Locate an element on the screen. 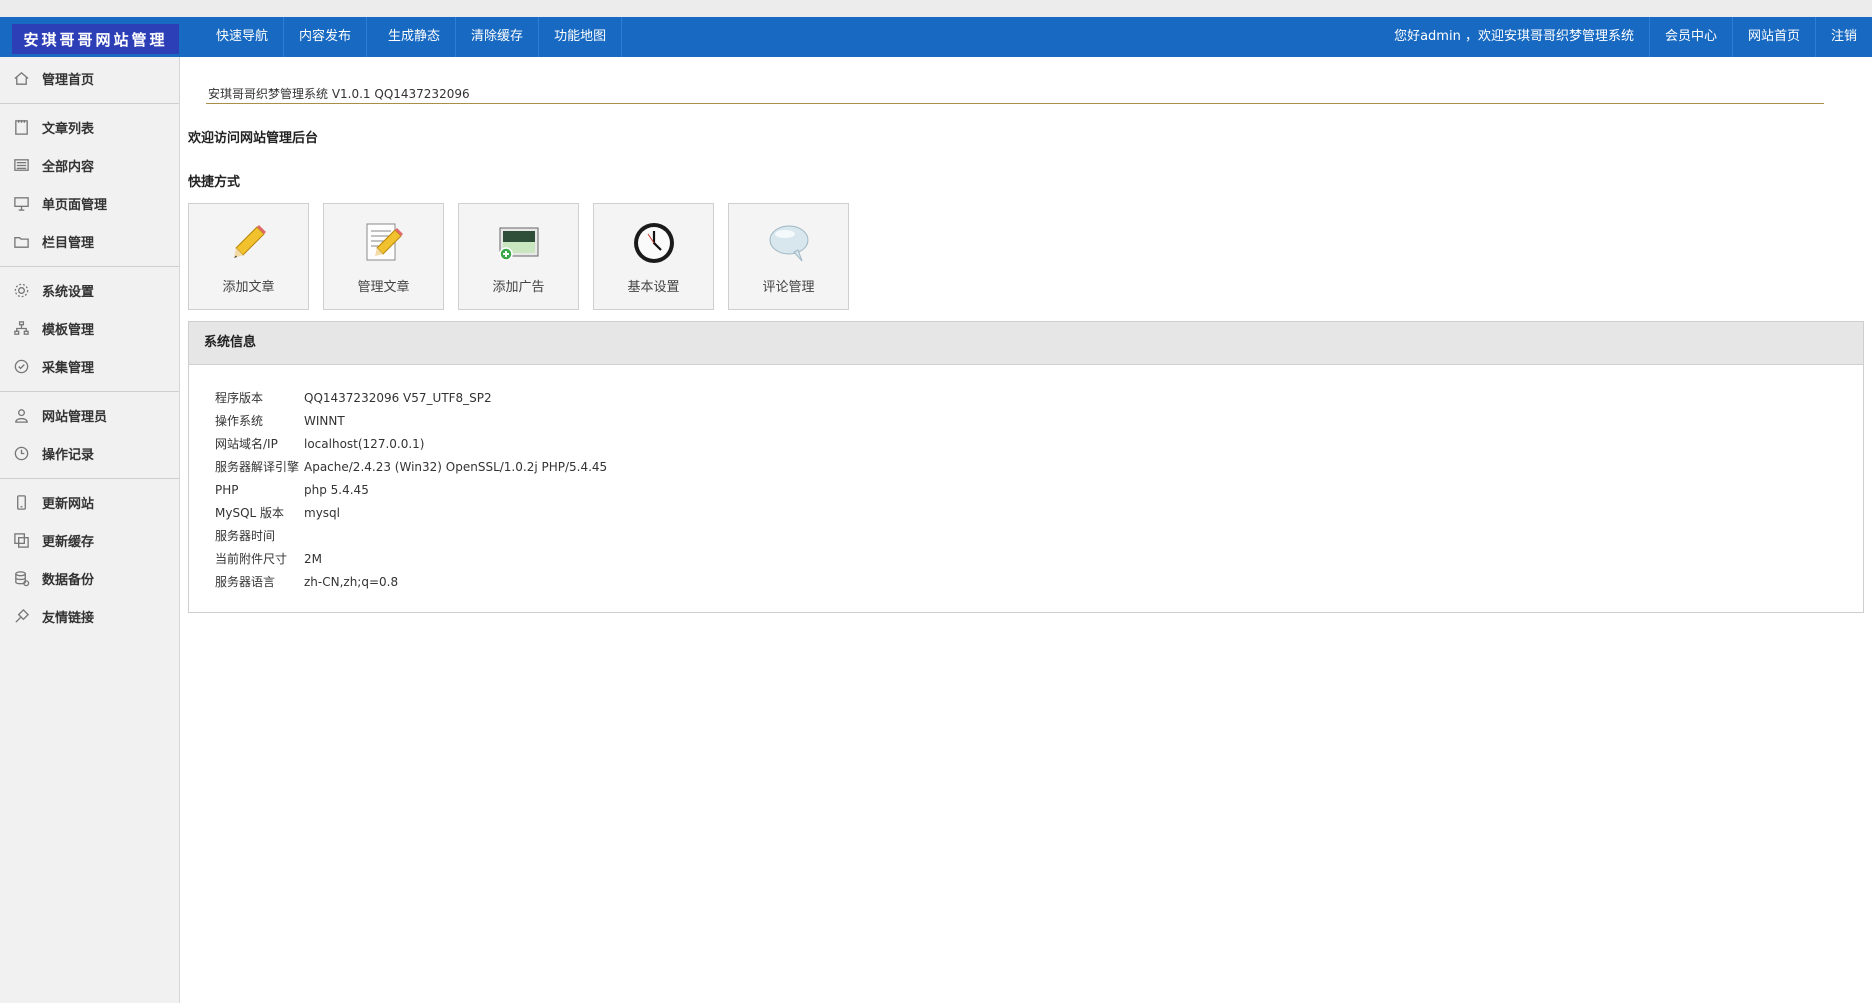  notebook-icon is located at coordinates (21, 127).